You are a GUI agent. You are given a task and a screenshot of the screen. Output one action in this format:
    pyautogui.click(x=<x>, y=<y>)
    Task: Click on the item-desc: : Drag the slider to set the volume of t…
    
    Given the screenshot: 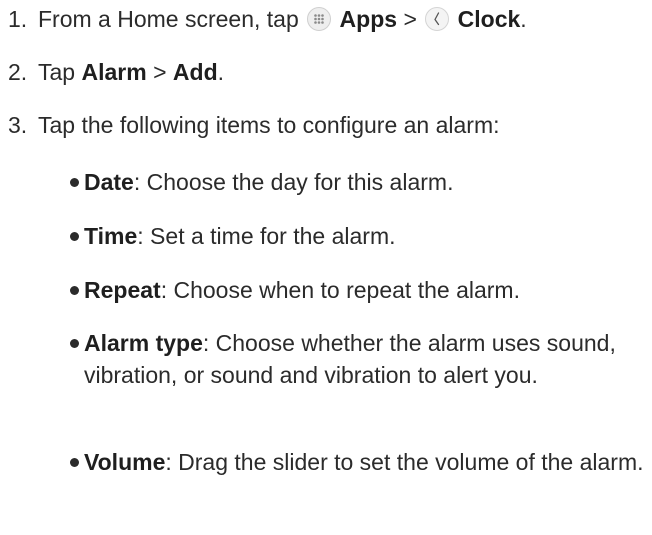 What is the action you would take?
    pyautogui.click(x=404, y=462)
    